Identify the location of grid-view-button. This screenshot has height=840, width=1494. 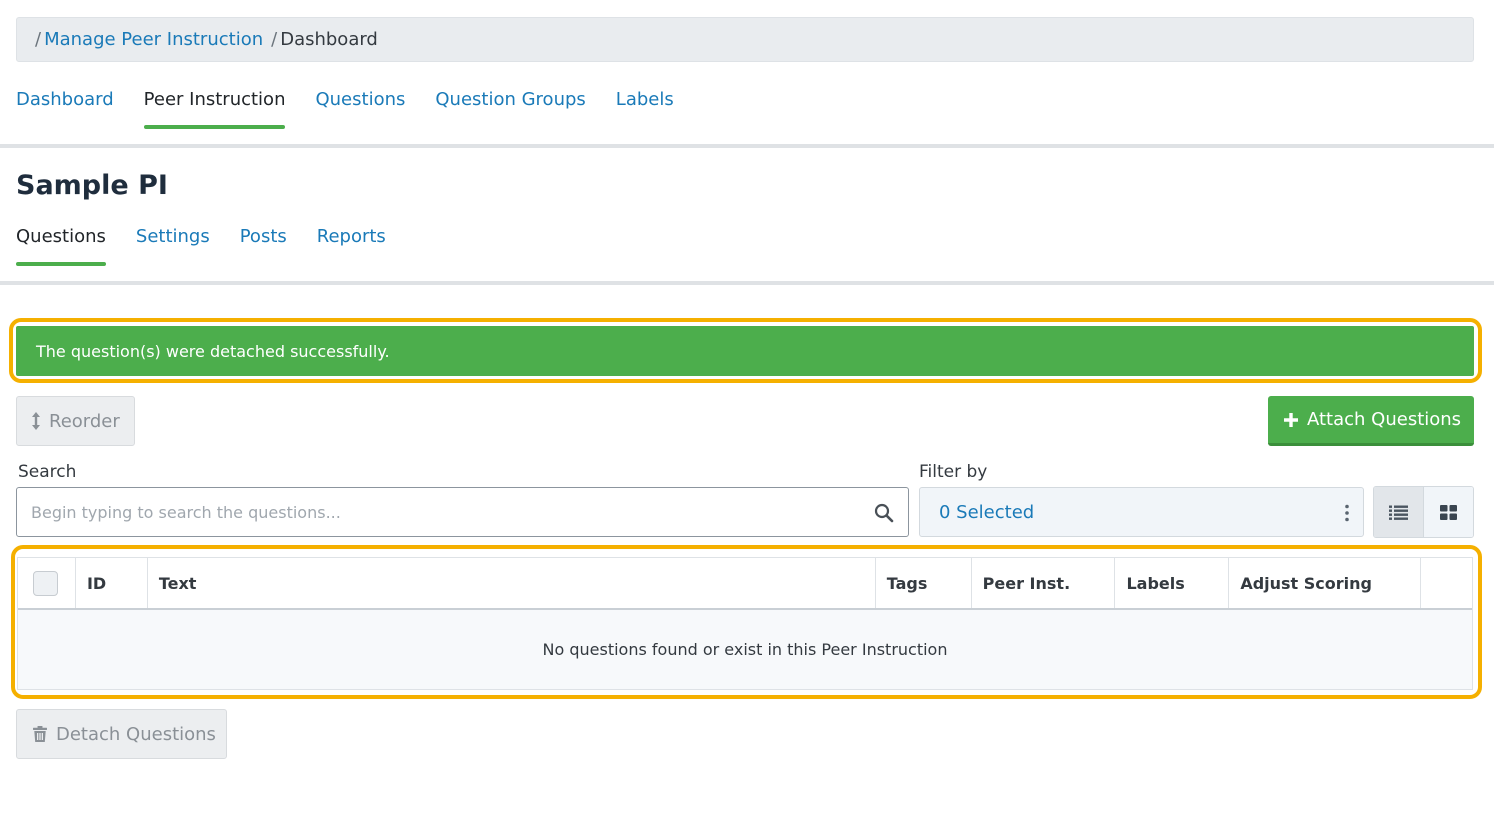
(1448, 512).